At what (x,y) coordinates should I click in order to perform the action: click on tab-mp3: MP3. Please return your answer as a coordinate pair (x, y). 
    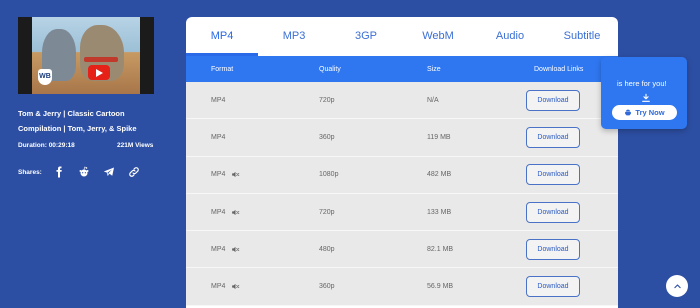
    Looking at the image, I should click on (294, 36).